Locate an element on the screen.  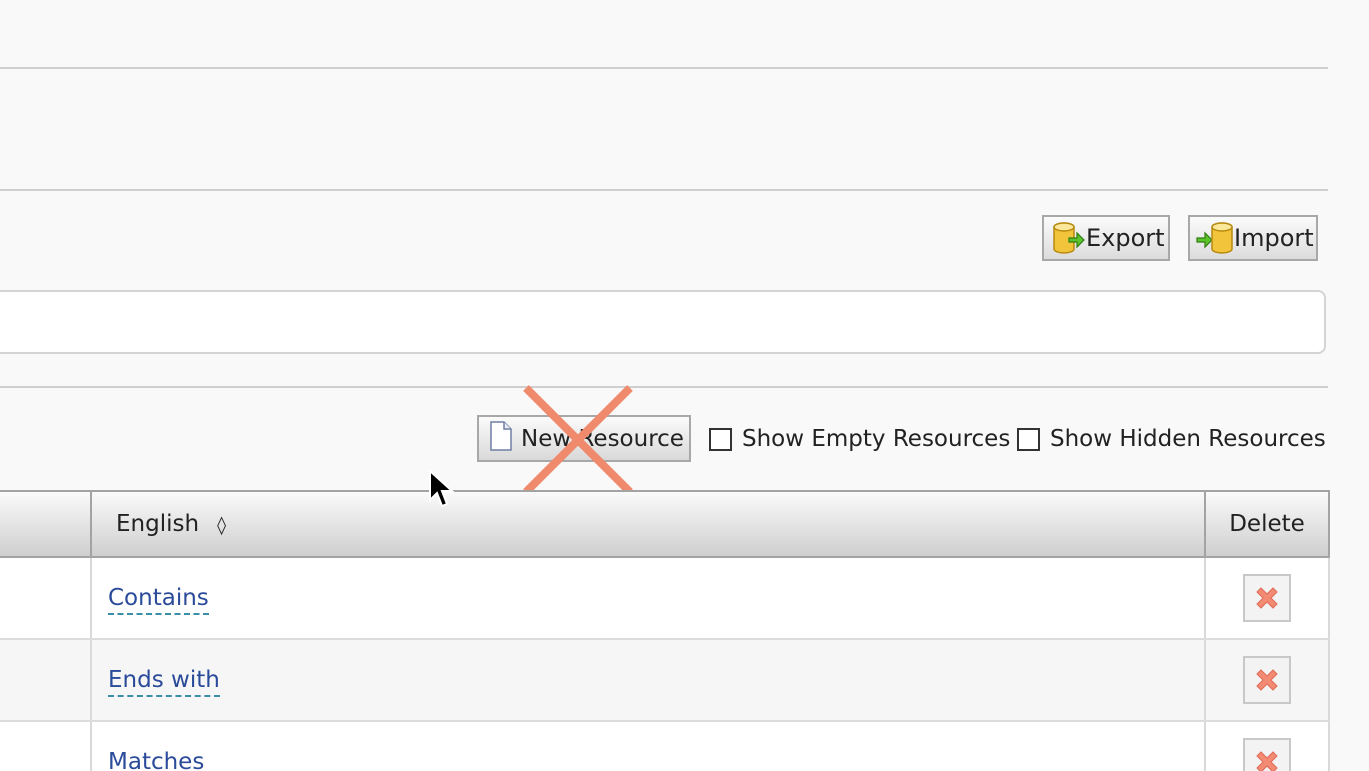
english-header-label: English is located at coordinates (158, 524).